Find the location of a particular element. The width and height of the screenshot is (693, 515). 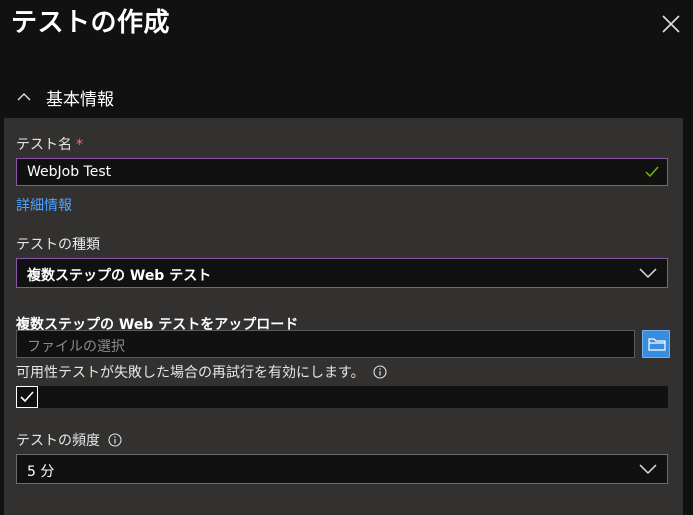

chevron-up-icon is located at coordinates (24, 97).